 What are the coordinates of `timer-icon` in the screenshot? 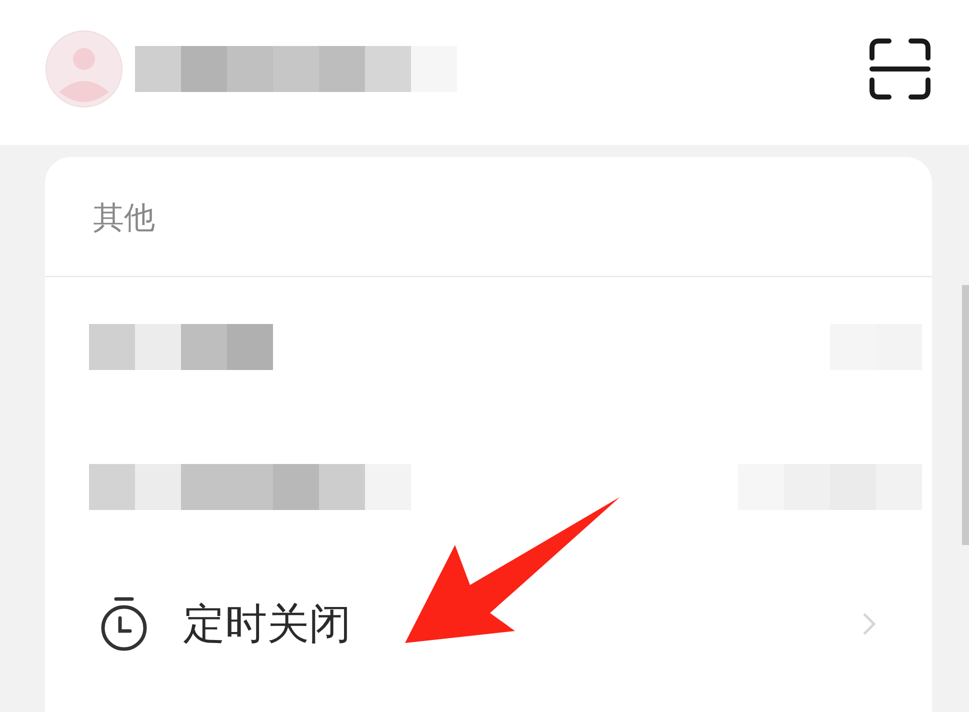 It's located at (124, 624).